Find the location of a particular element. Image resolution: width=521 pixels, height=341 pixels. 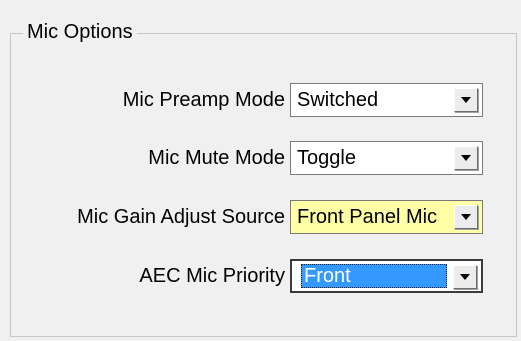

aec-mic-priority-dropdown-button is located at coordinates (465, 277).